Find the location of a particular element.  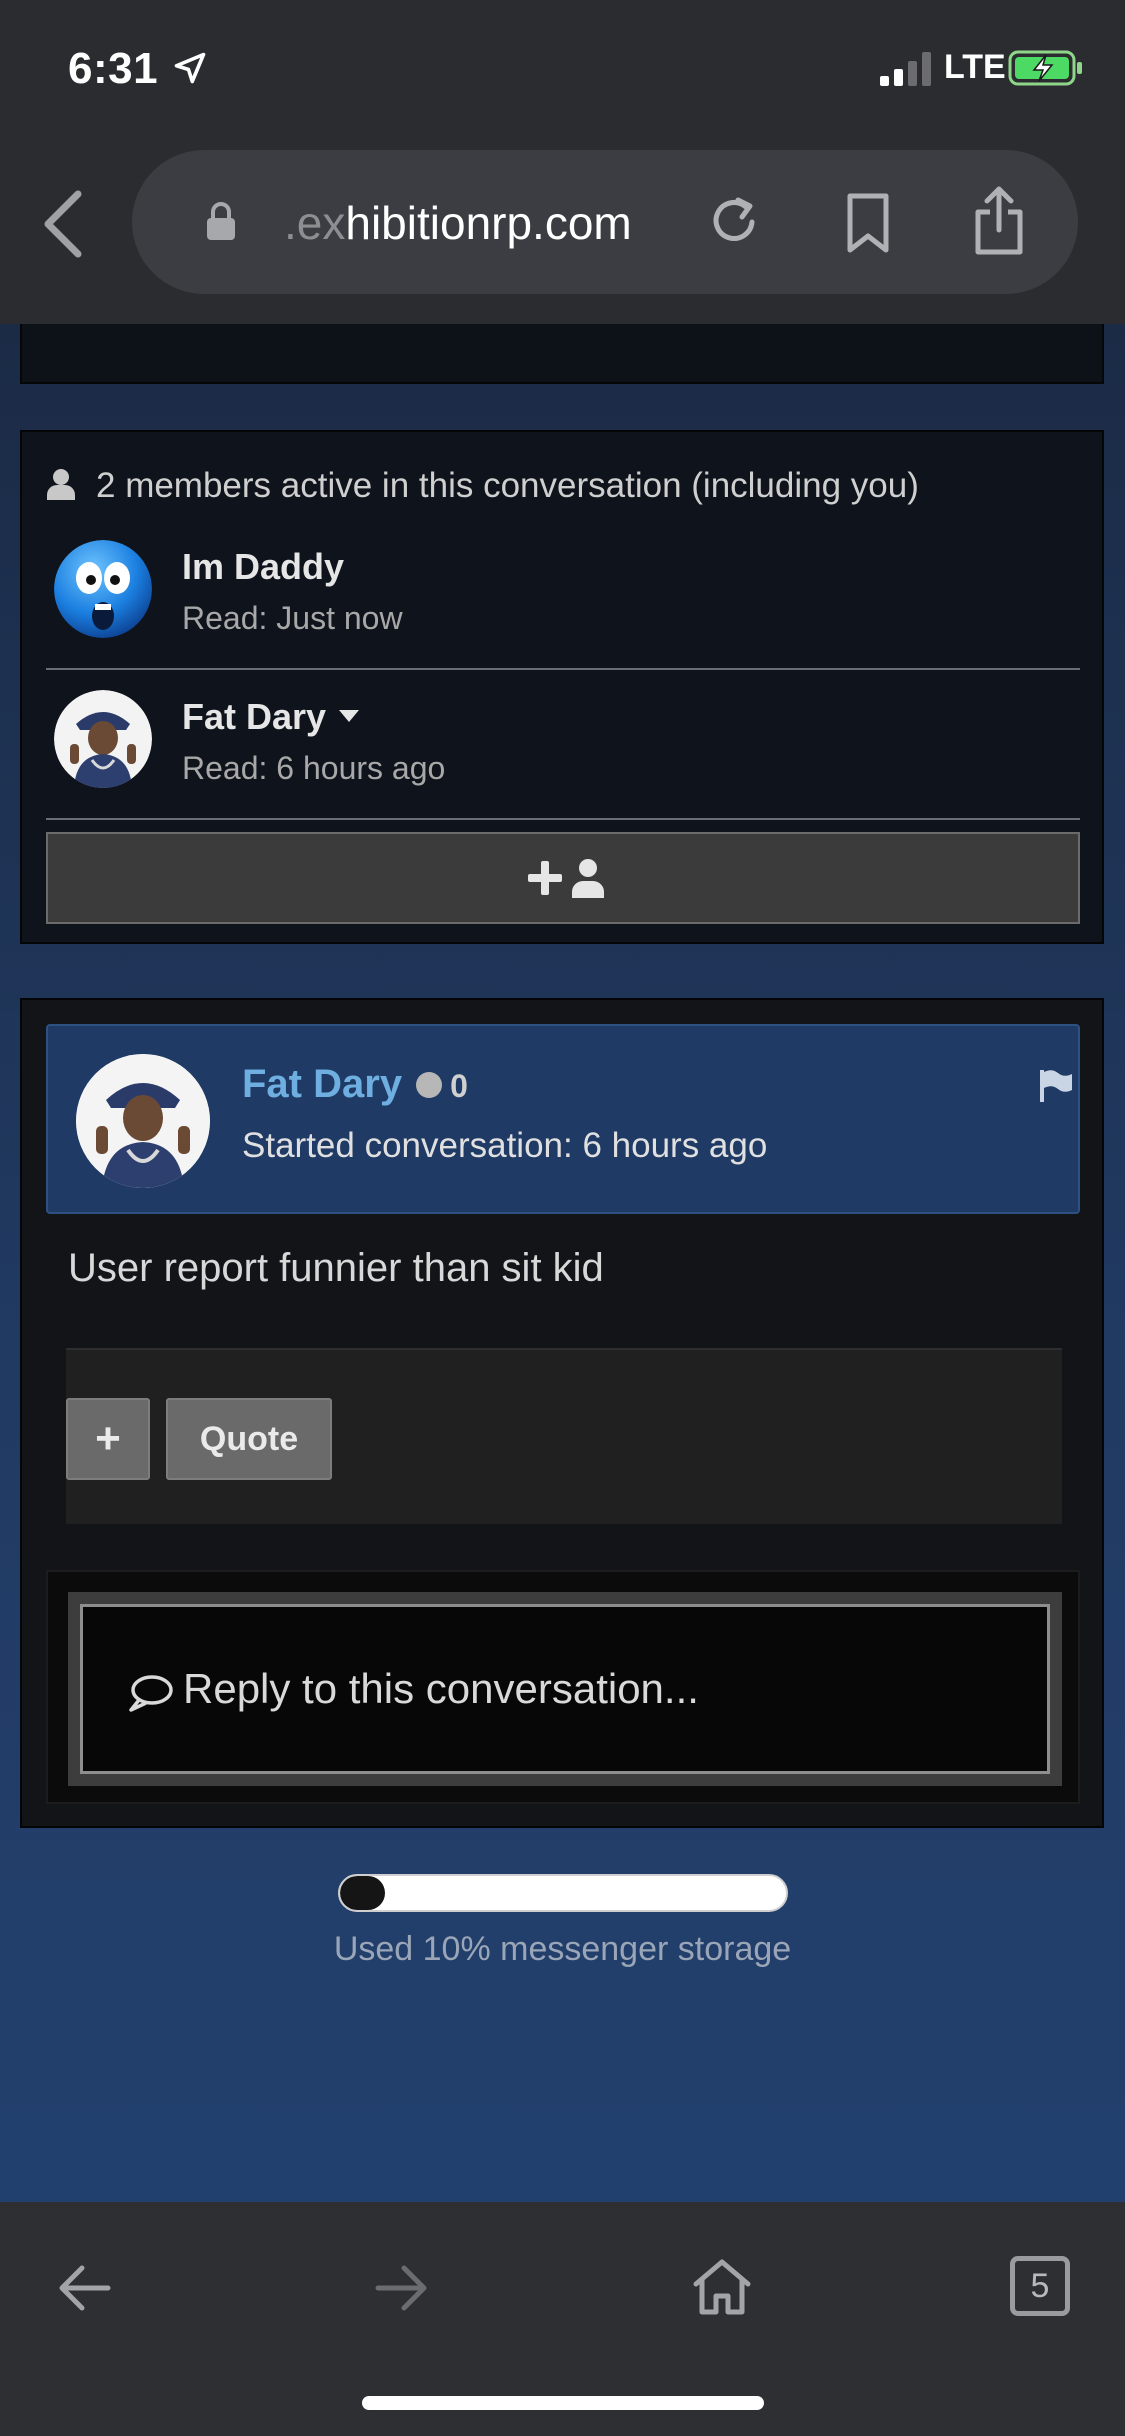

member-read-status: Read: Just now is located at coordinates (292, 618).